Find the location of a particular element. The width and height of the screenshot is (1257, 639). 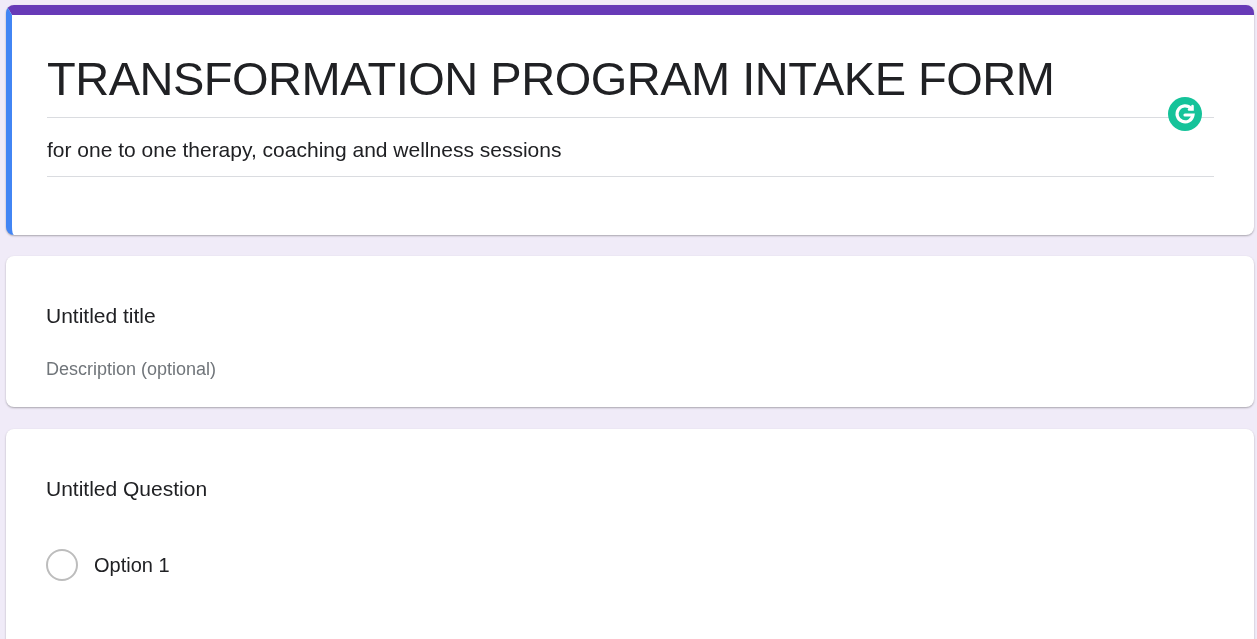

radio-button is located at coordinates (62, 564).